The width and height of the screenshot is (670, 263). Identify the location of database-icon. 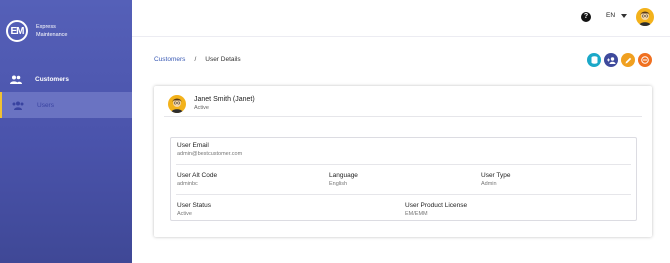
(594, 60).